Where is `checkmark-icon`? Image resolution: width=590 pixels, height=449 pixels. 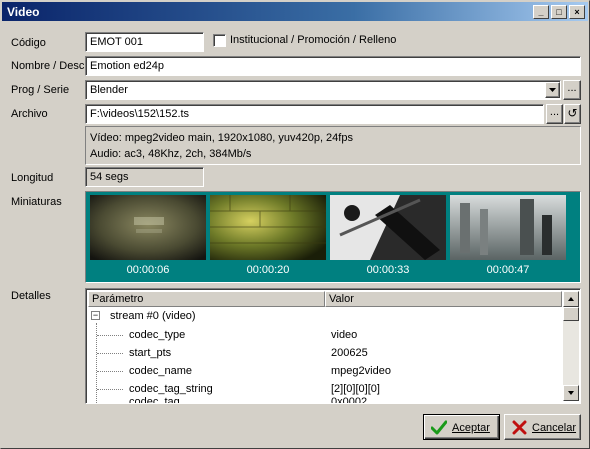 checkmark-icon is located at coordinates (439, 427).